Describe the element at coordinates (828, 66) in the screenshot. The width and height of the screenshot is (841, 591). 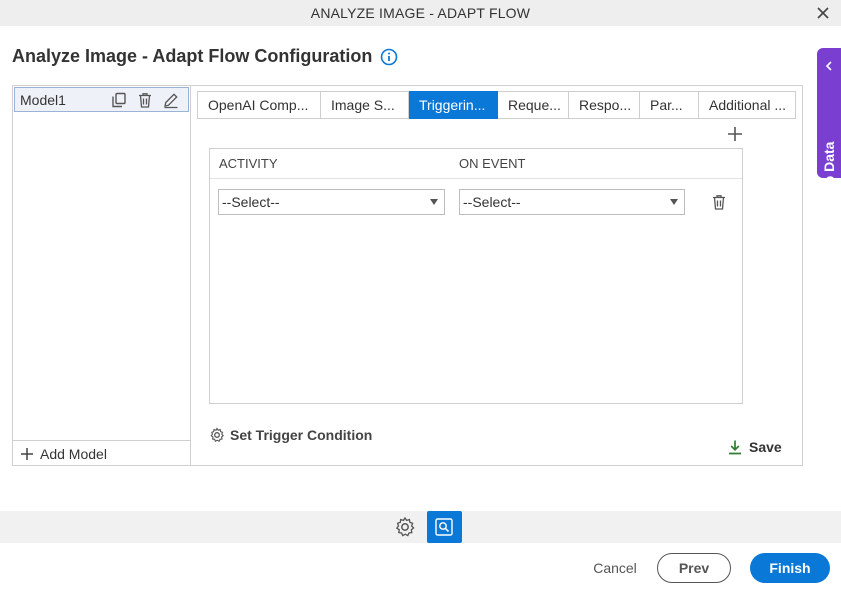
I see `chevron-left-icon` at that location.